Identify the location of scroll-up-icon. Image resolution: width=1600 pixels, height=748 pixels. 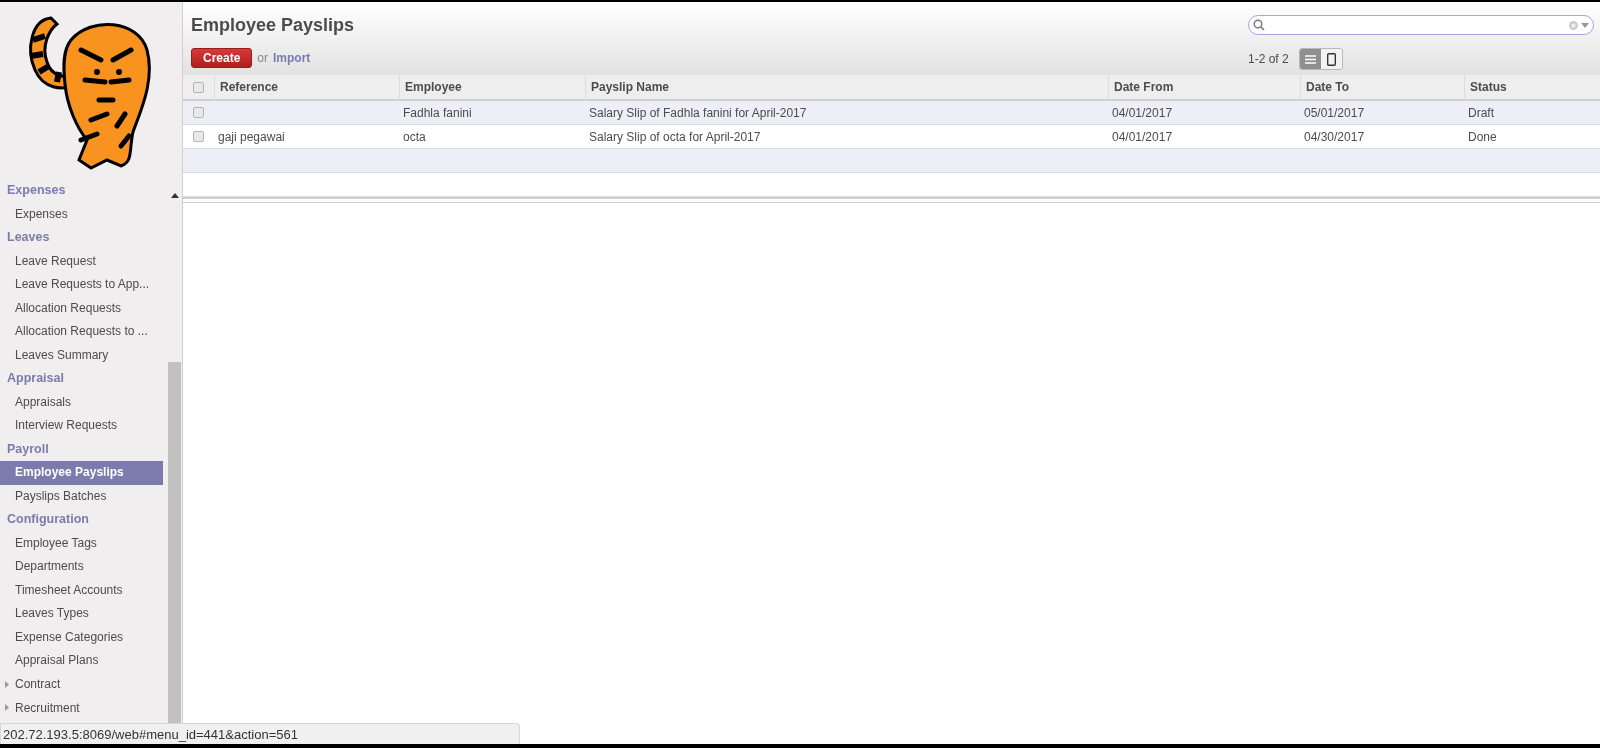
(174, 195).